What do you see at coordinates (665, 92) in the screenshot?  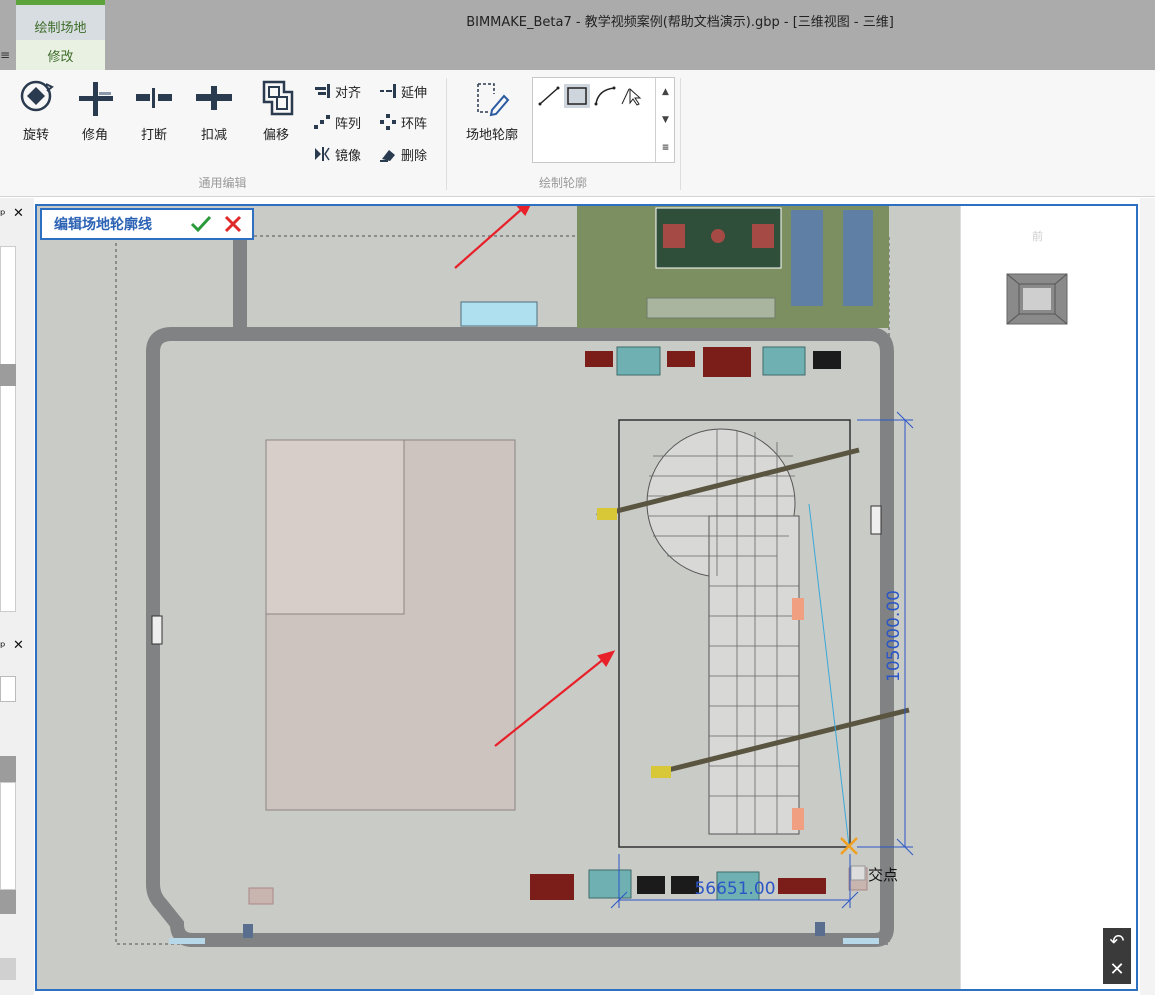 I see `gallery-scroll-up: ▲` at bounding box center [665, 92].